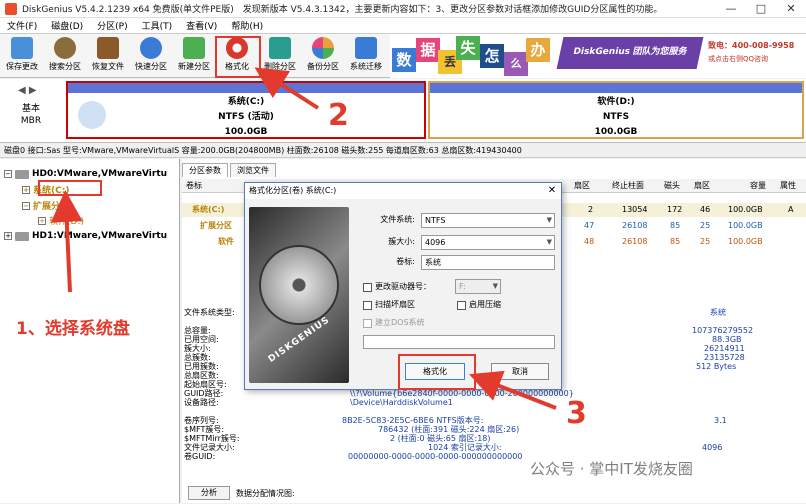  Describe the element at coordinates (731, 8) in the screenshot. I see `minimize-button: —` at that location.